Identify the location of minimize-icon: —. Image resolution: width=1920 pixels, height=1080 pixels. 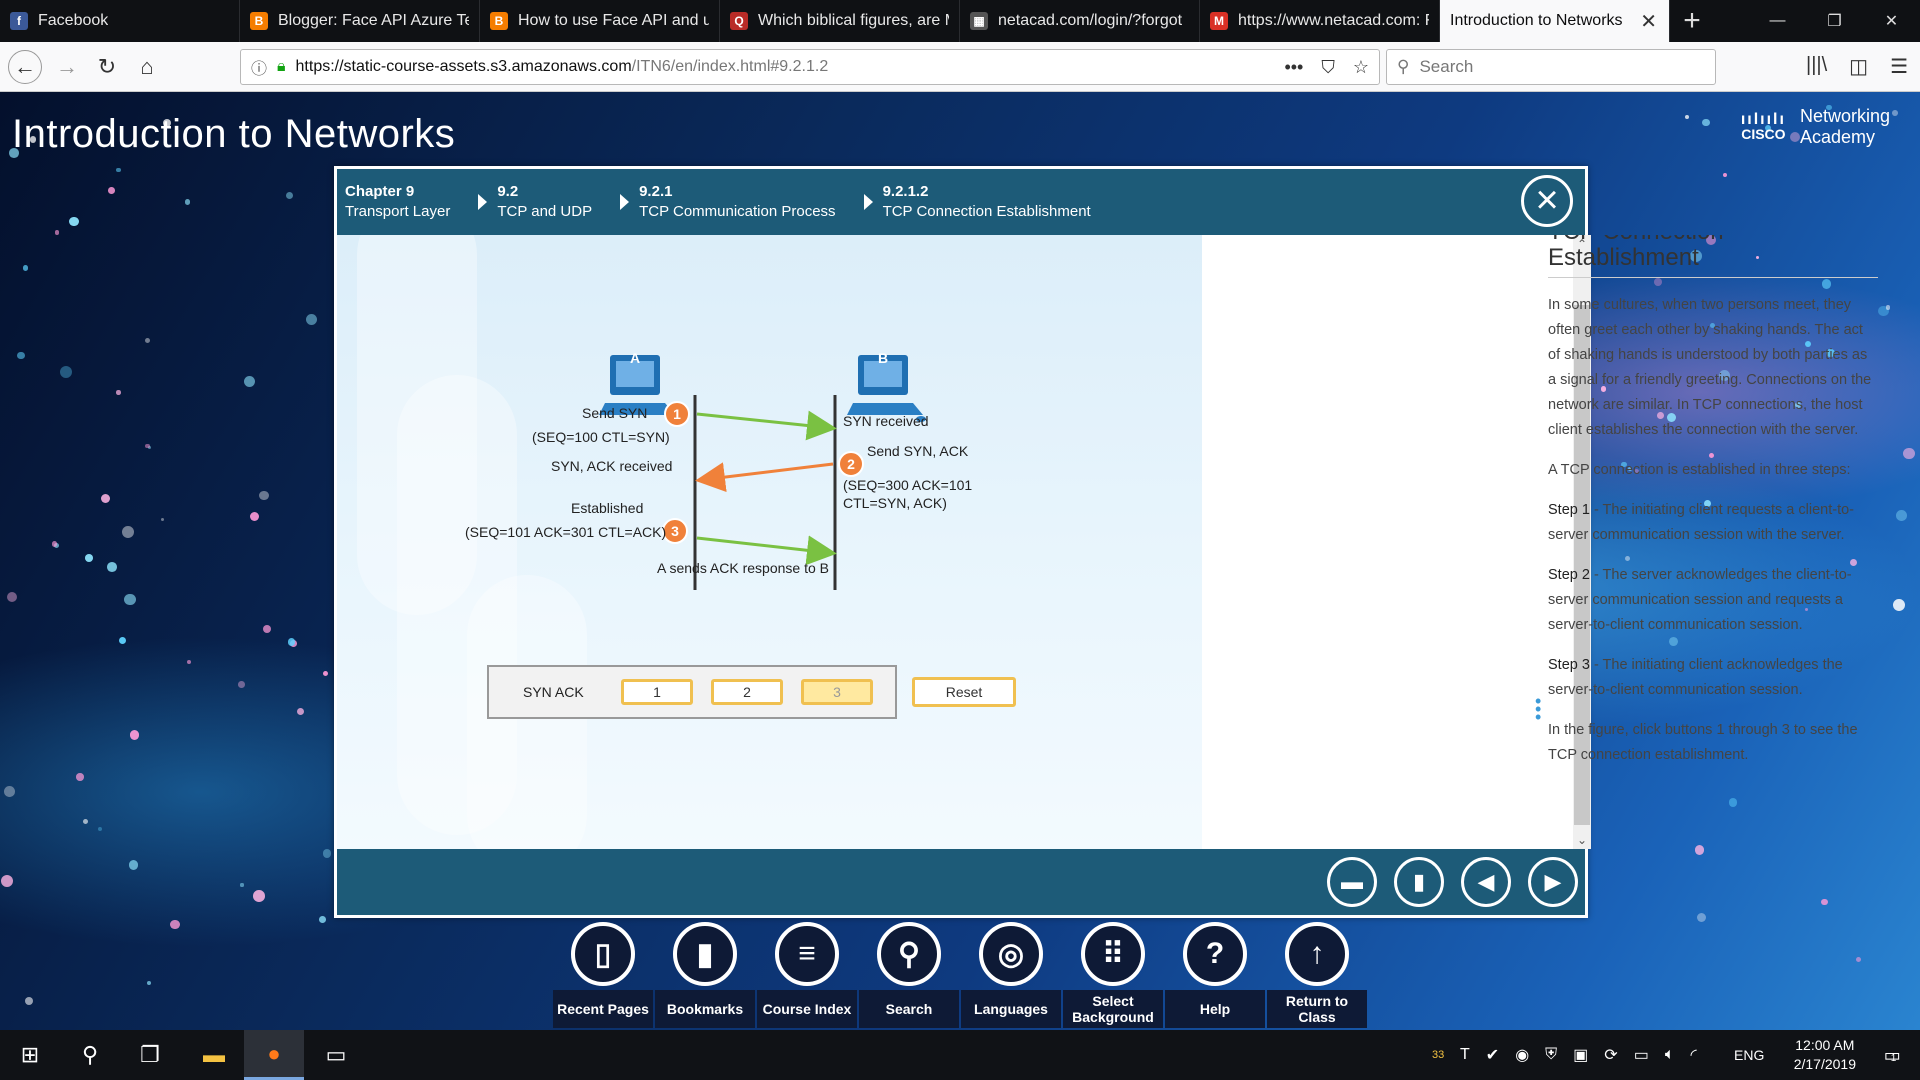
(1777, 21).